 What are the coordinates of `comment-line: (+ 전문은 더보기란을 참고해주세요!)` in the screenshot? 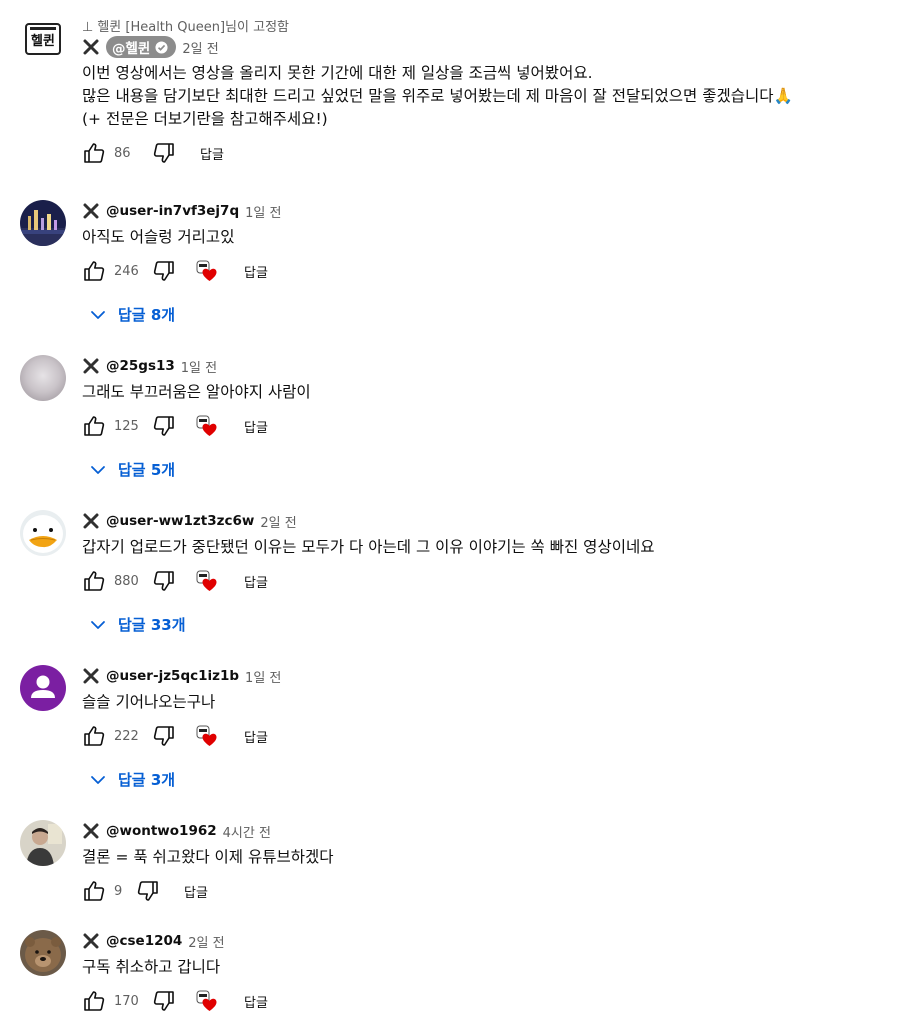 It's located at (205, 119).